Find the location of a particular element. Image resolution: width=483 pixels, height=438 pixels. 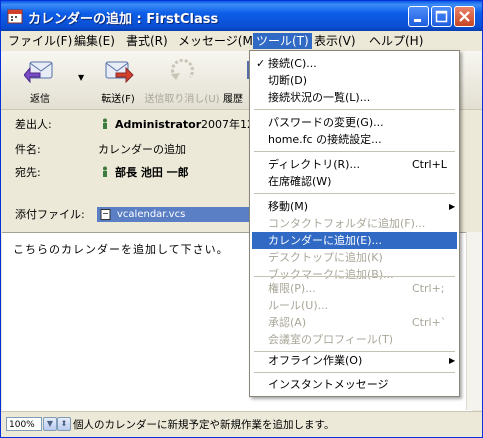

menu-item-directory: ディレクトリ(R)... Ctrl+L is located at coordinates (354, 164).